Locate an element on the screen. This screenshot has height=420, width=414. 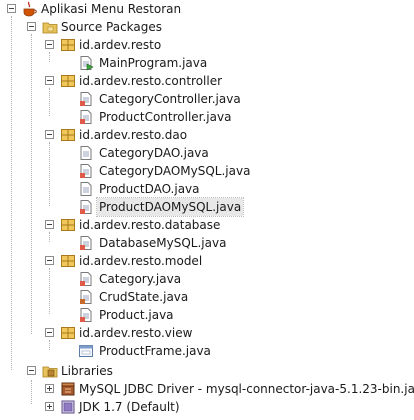
folder-icon is located at coordinates (50, 27).